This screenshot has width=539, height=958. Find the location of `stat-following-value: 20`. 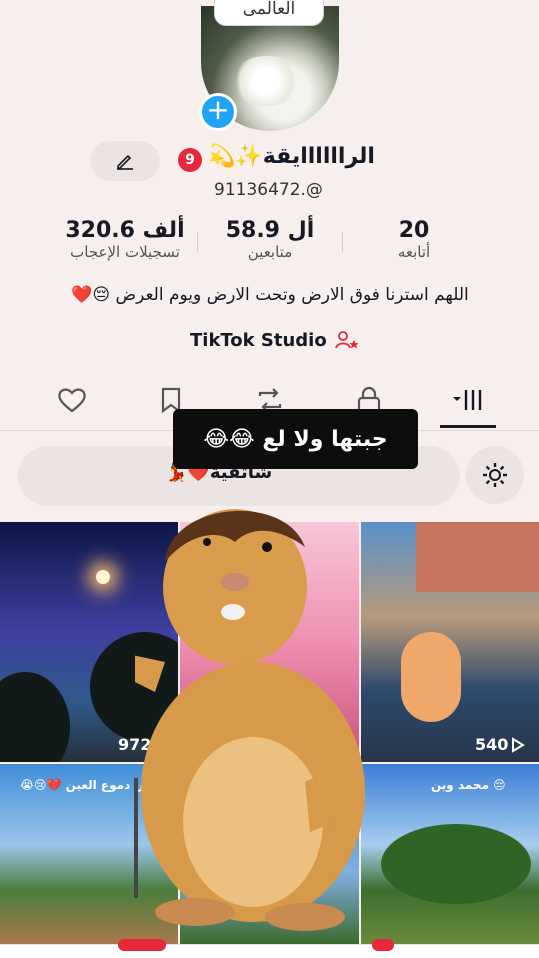

stat-following-value: 20 is located at coordinates (414, 230).